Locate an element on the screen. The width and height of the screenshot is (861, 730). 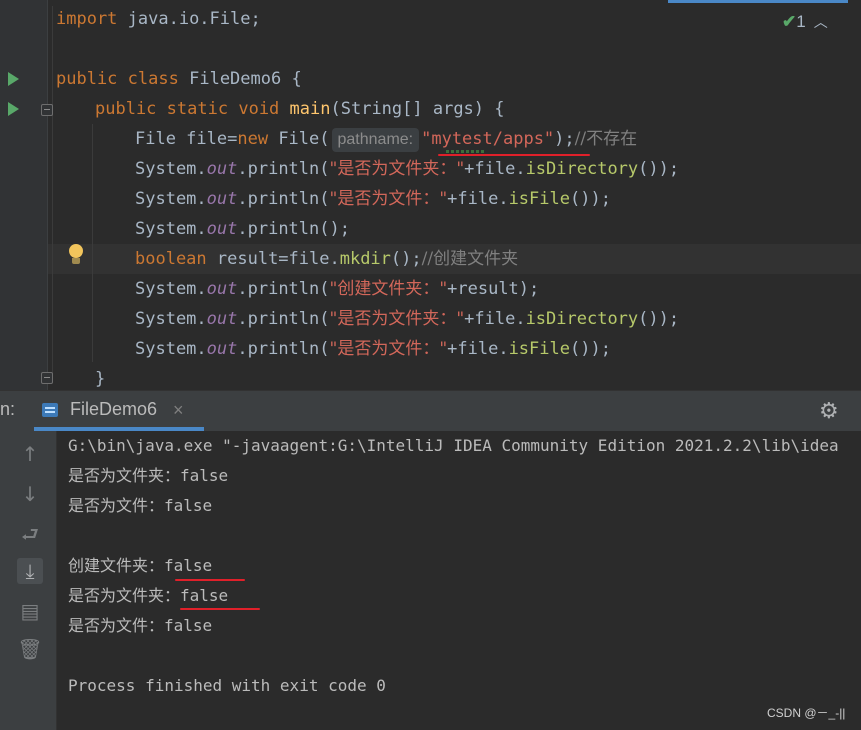
run-tab-label: FileDemo6 is located at coordinates (114, 409).